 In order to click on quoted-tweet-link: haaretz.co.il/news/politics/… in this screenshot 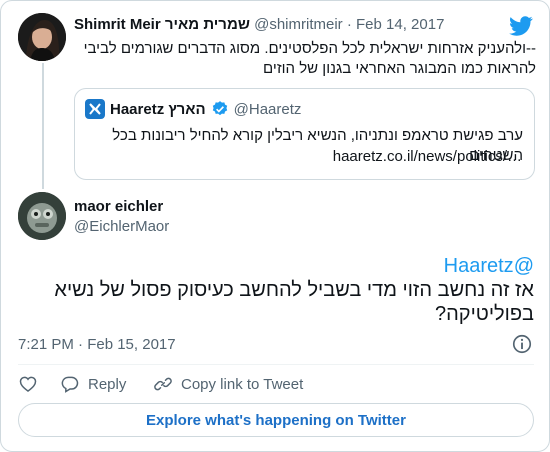, I will do `click(427, 157)`.